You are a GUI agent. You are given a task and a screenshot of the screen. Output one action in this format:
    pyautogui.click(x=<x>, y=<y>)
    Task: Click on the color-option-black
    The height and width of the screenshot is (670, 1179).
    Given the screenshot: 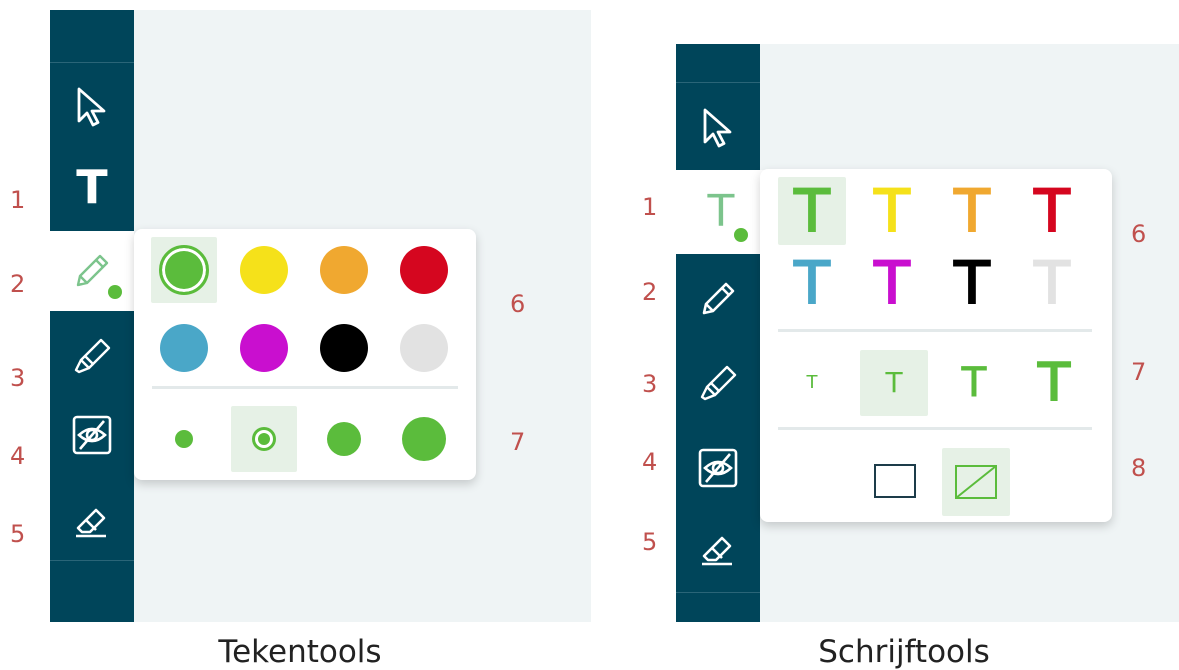 What is the action you would take?
    pyautogui.click(x=344, y=348)
    